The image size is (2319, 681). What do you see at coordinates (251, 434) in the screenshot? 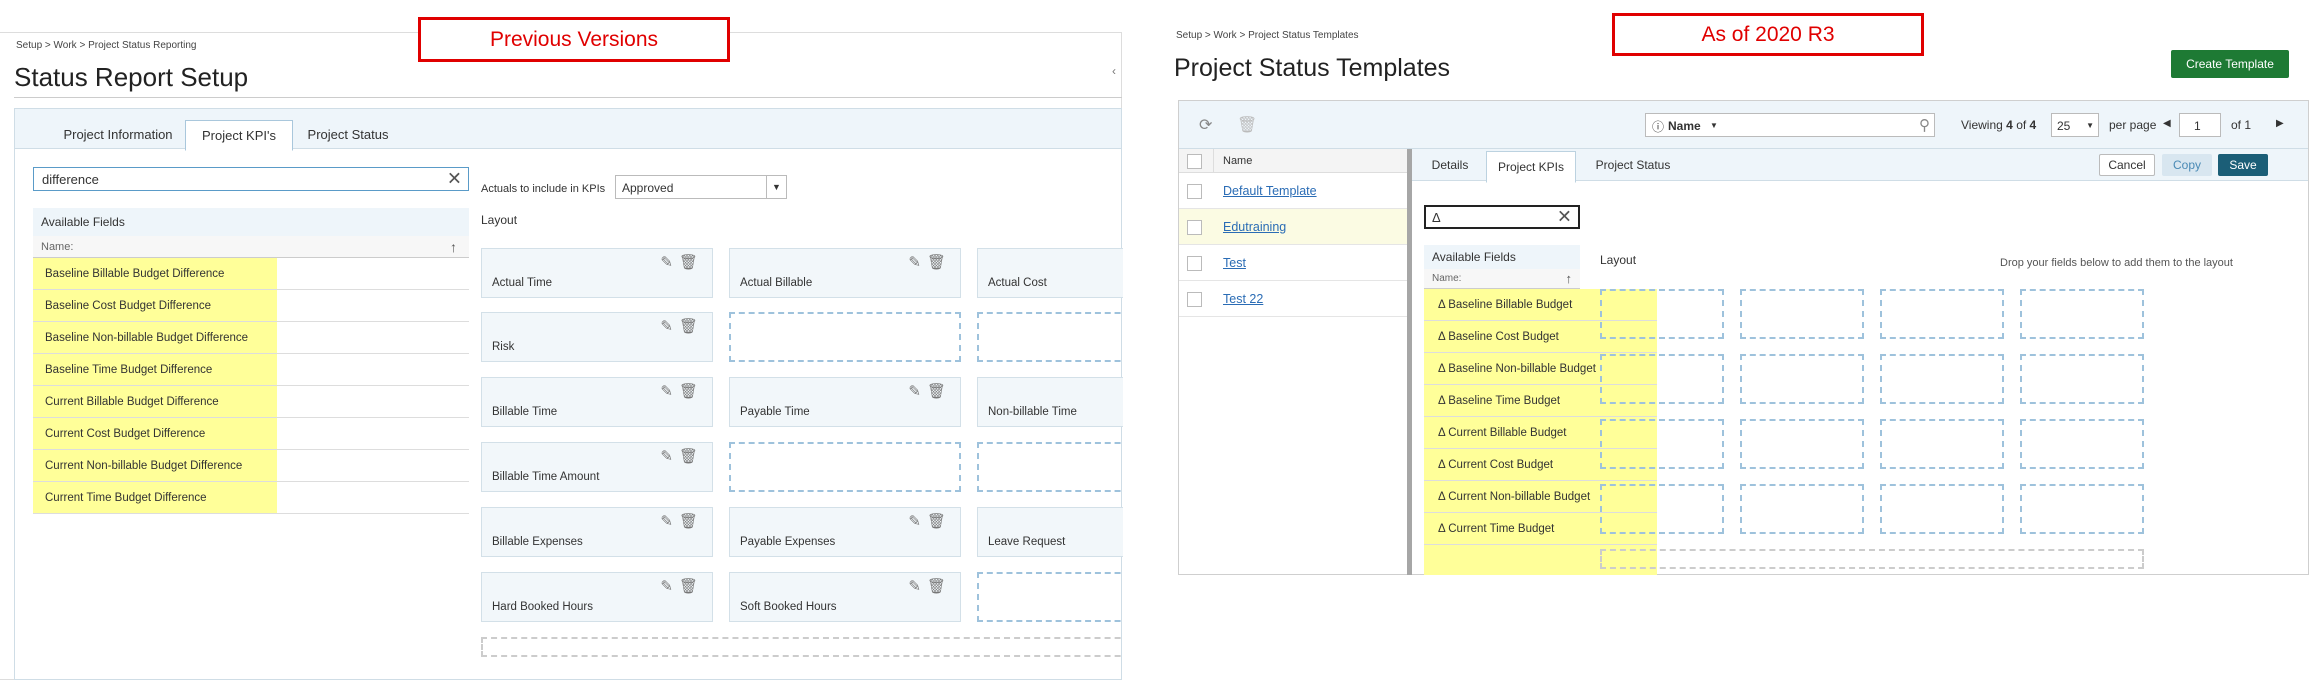
I see `list-item: Current Cost Budget Difference` at bounding box center [251, 434].